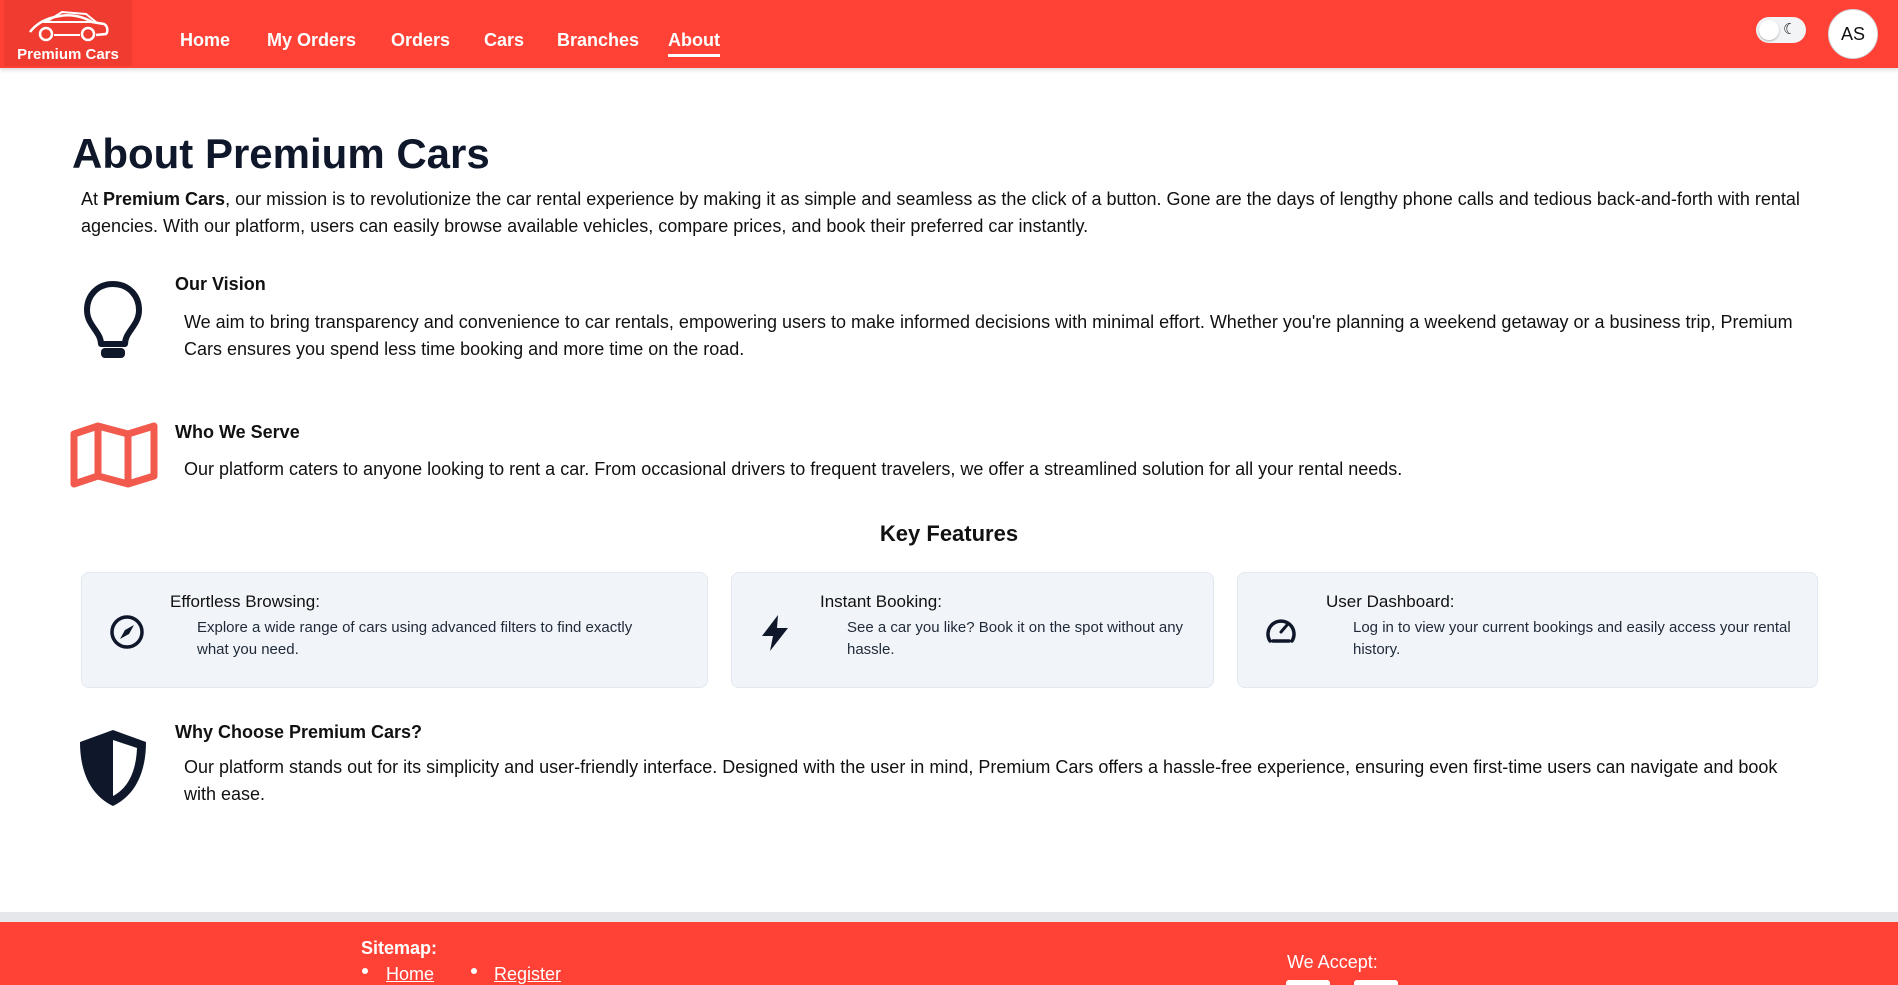  I want to click on we-accept-label: We Accept:, so click(1332, 962).